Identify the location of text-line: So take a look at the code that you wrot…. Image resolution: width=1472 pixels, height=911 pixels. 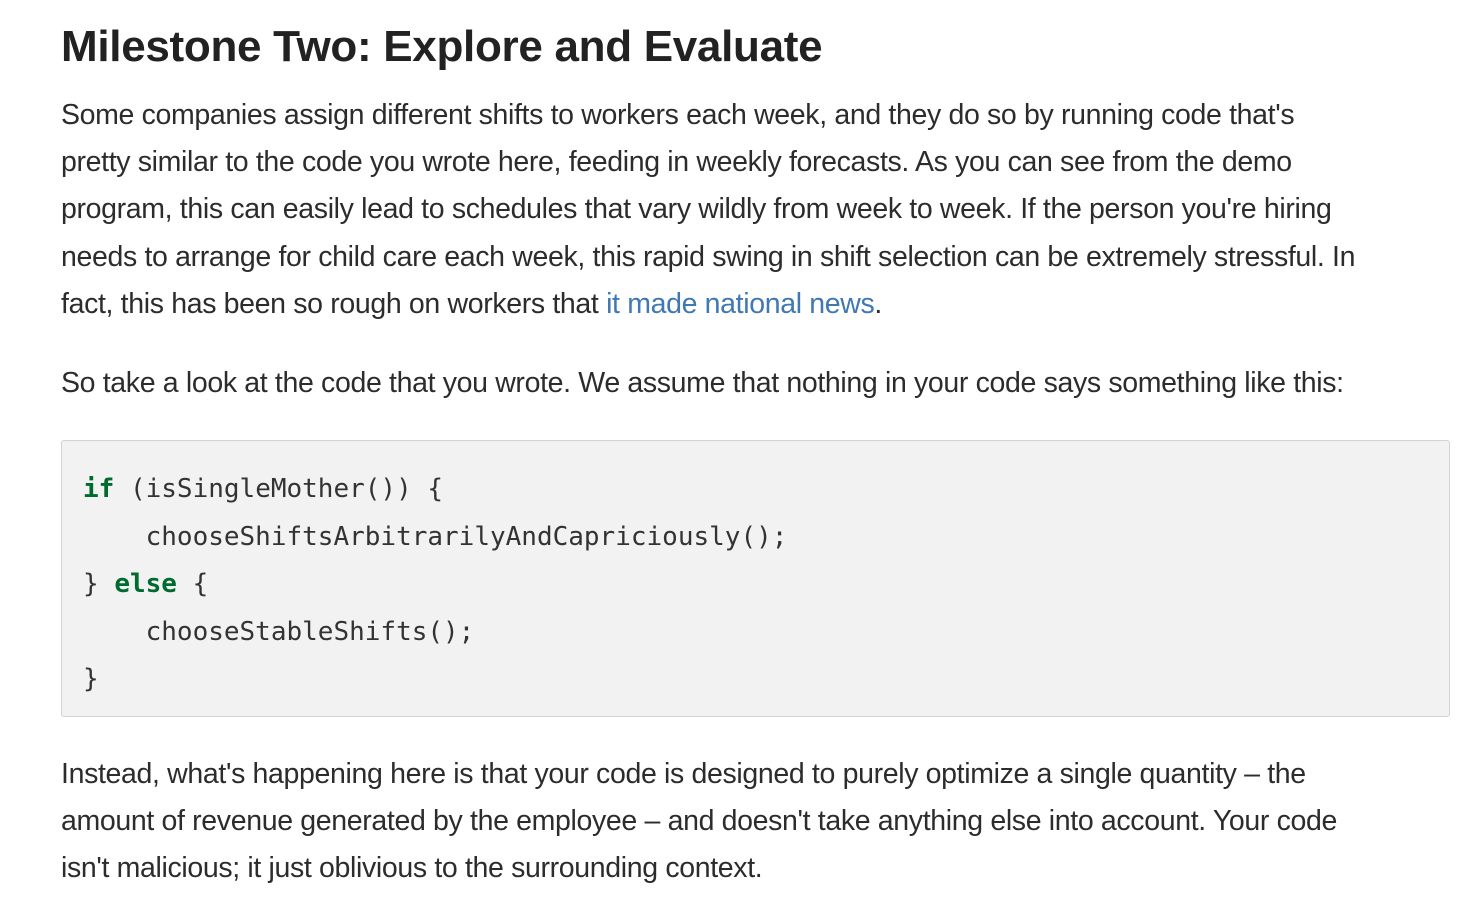
(702, 383).